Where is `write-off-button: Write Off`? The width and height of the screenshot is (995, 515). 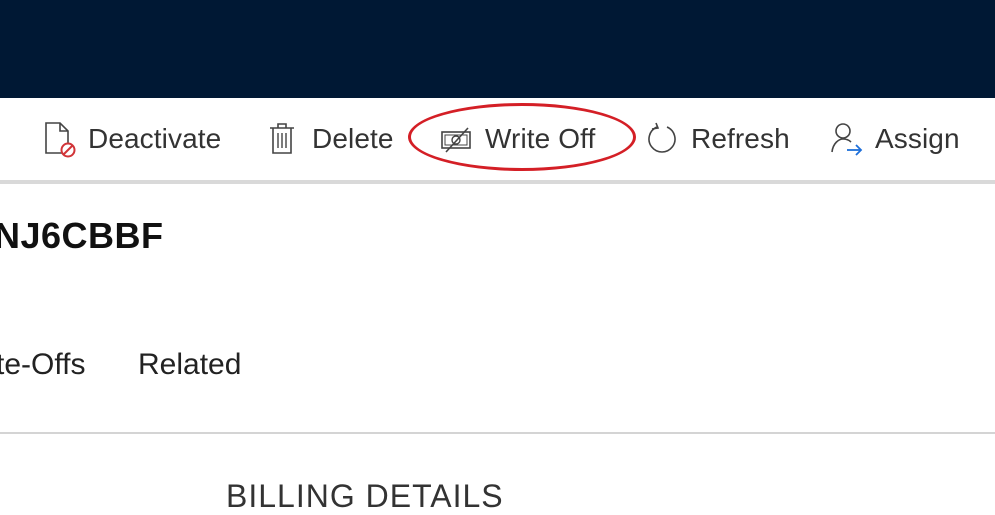 write-off-button: Write Off is located at coordinates (518, 139).